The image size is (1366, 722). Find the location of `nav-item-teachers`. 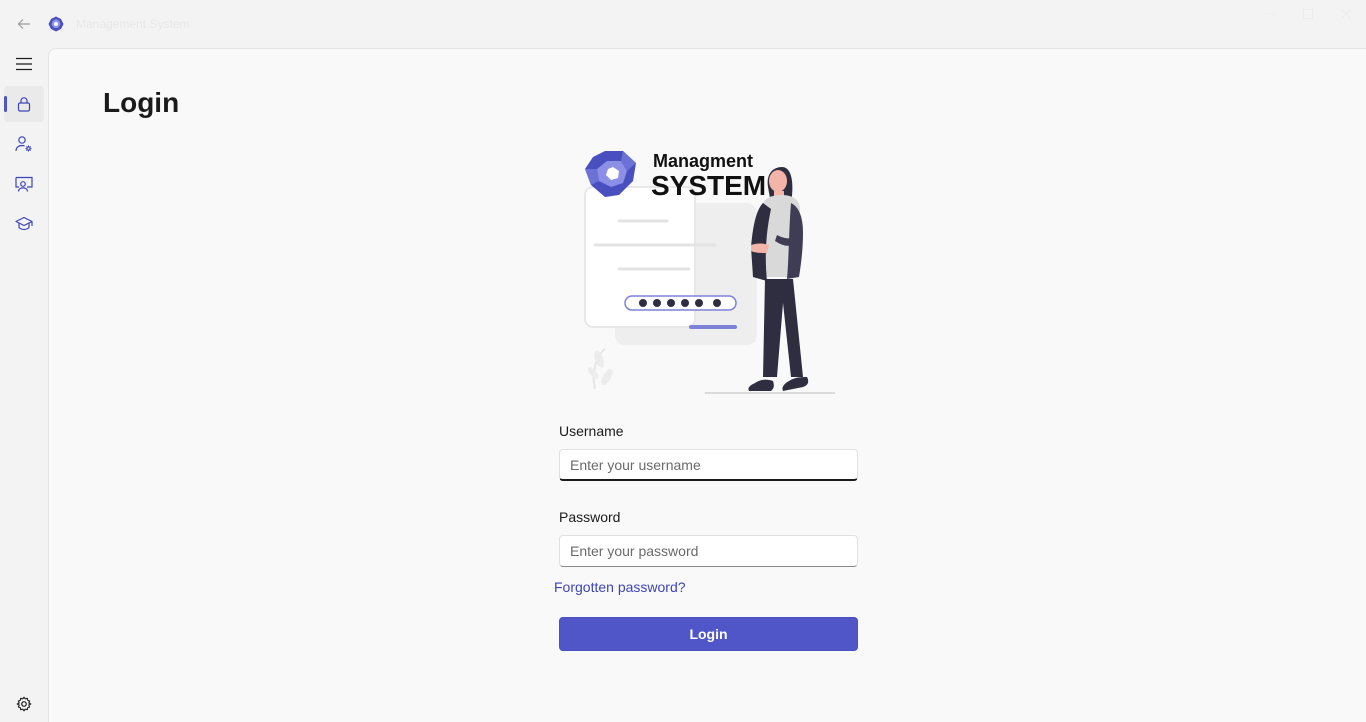

nav-item-teachers is located at coordinates (24, 184).